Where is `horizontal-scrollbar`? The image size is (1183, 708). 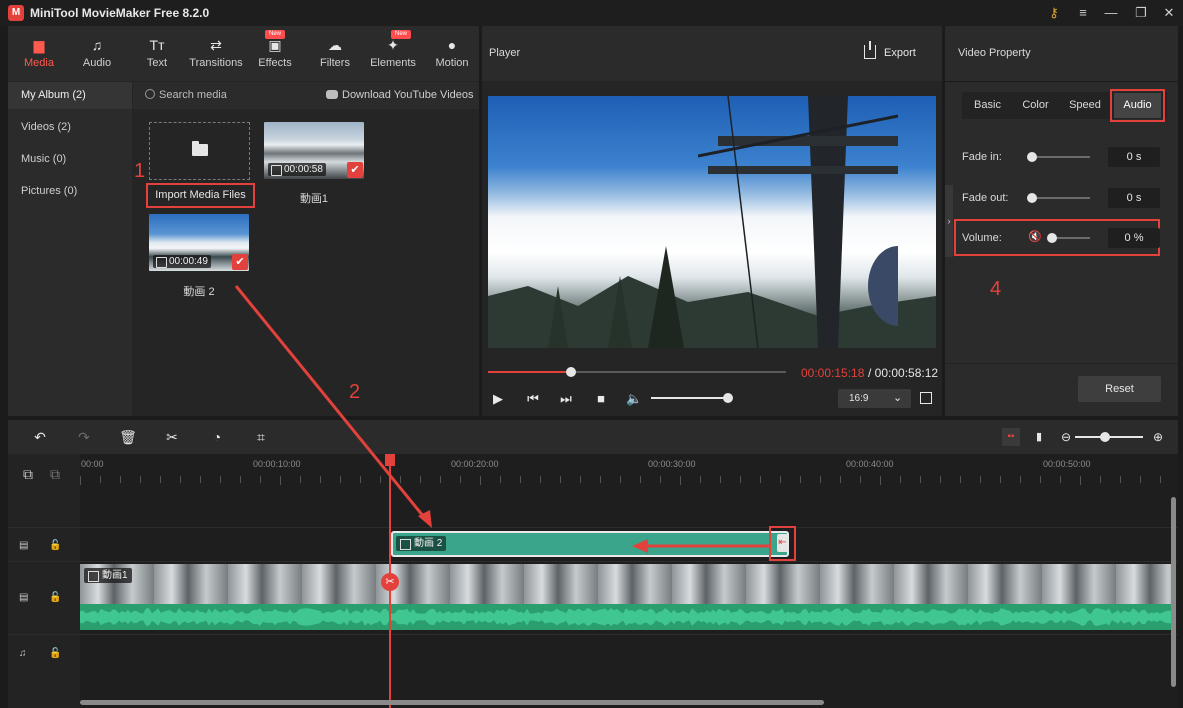 horizontal-scrollbar is located at coordinates (452, 702).